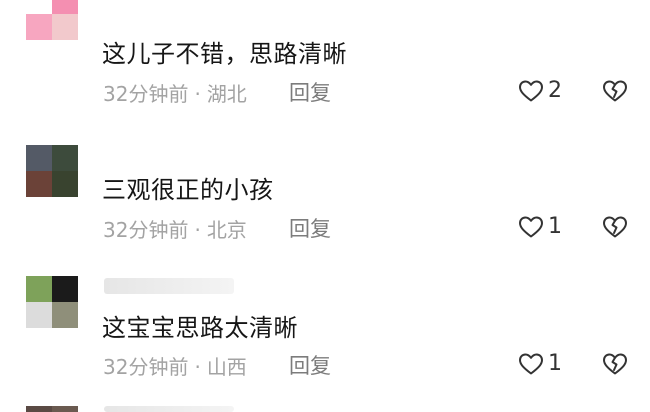 The height and width of the screenshot is (412, 650). What do you see at coordinates (188, 190) in the screenshot?
I see `comment-text: 三观很正的小孩` at bounding box center [188, 190].